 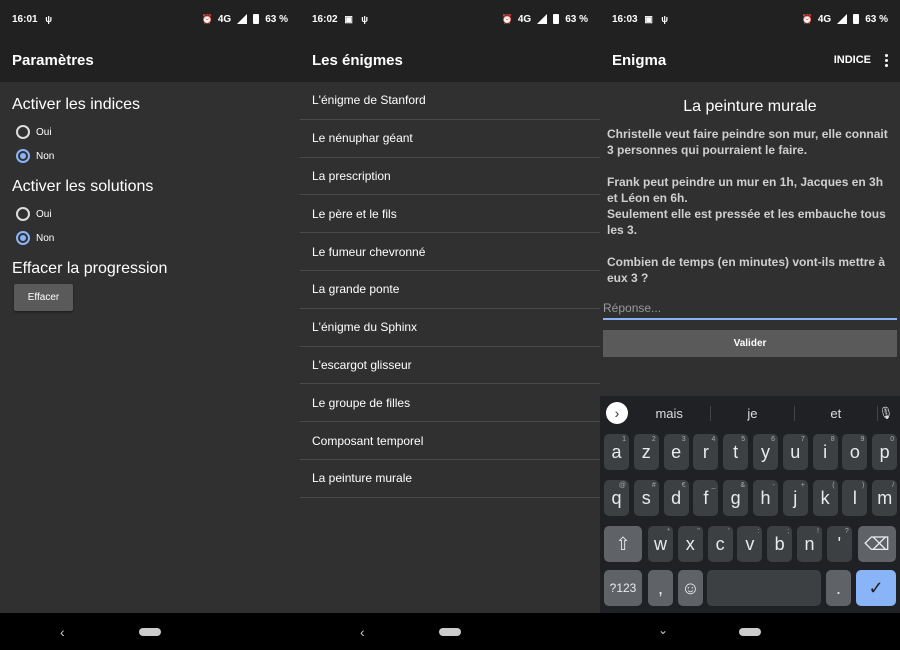 I want to click on key-l: l), so click(x=855, y=498).